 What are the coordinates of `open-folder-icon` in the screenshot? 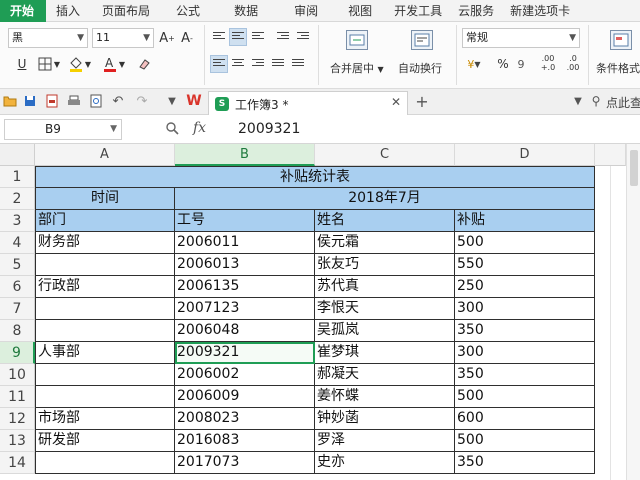 It's located at (10, 101).